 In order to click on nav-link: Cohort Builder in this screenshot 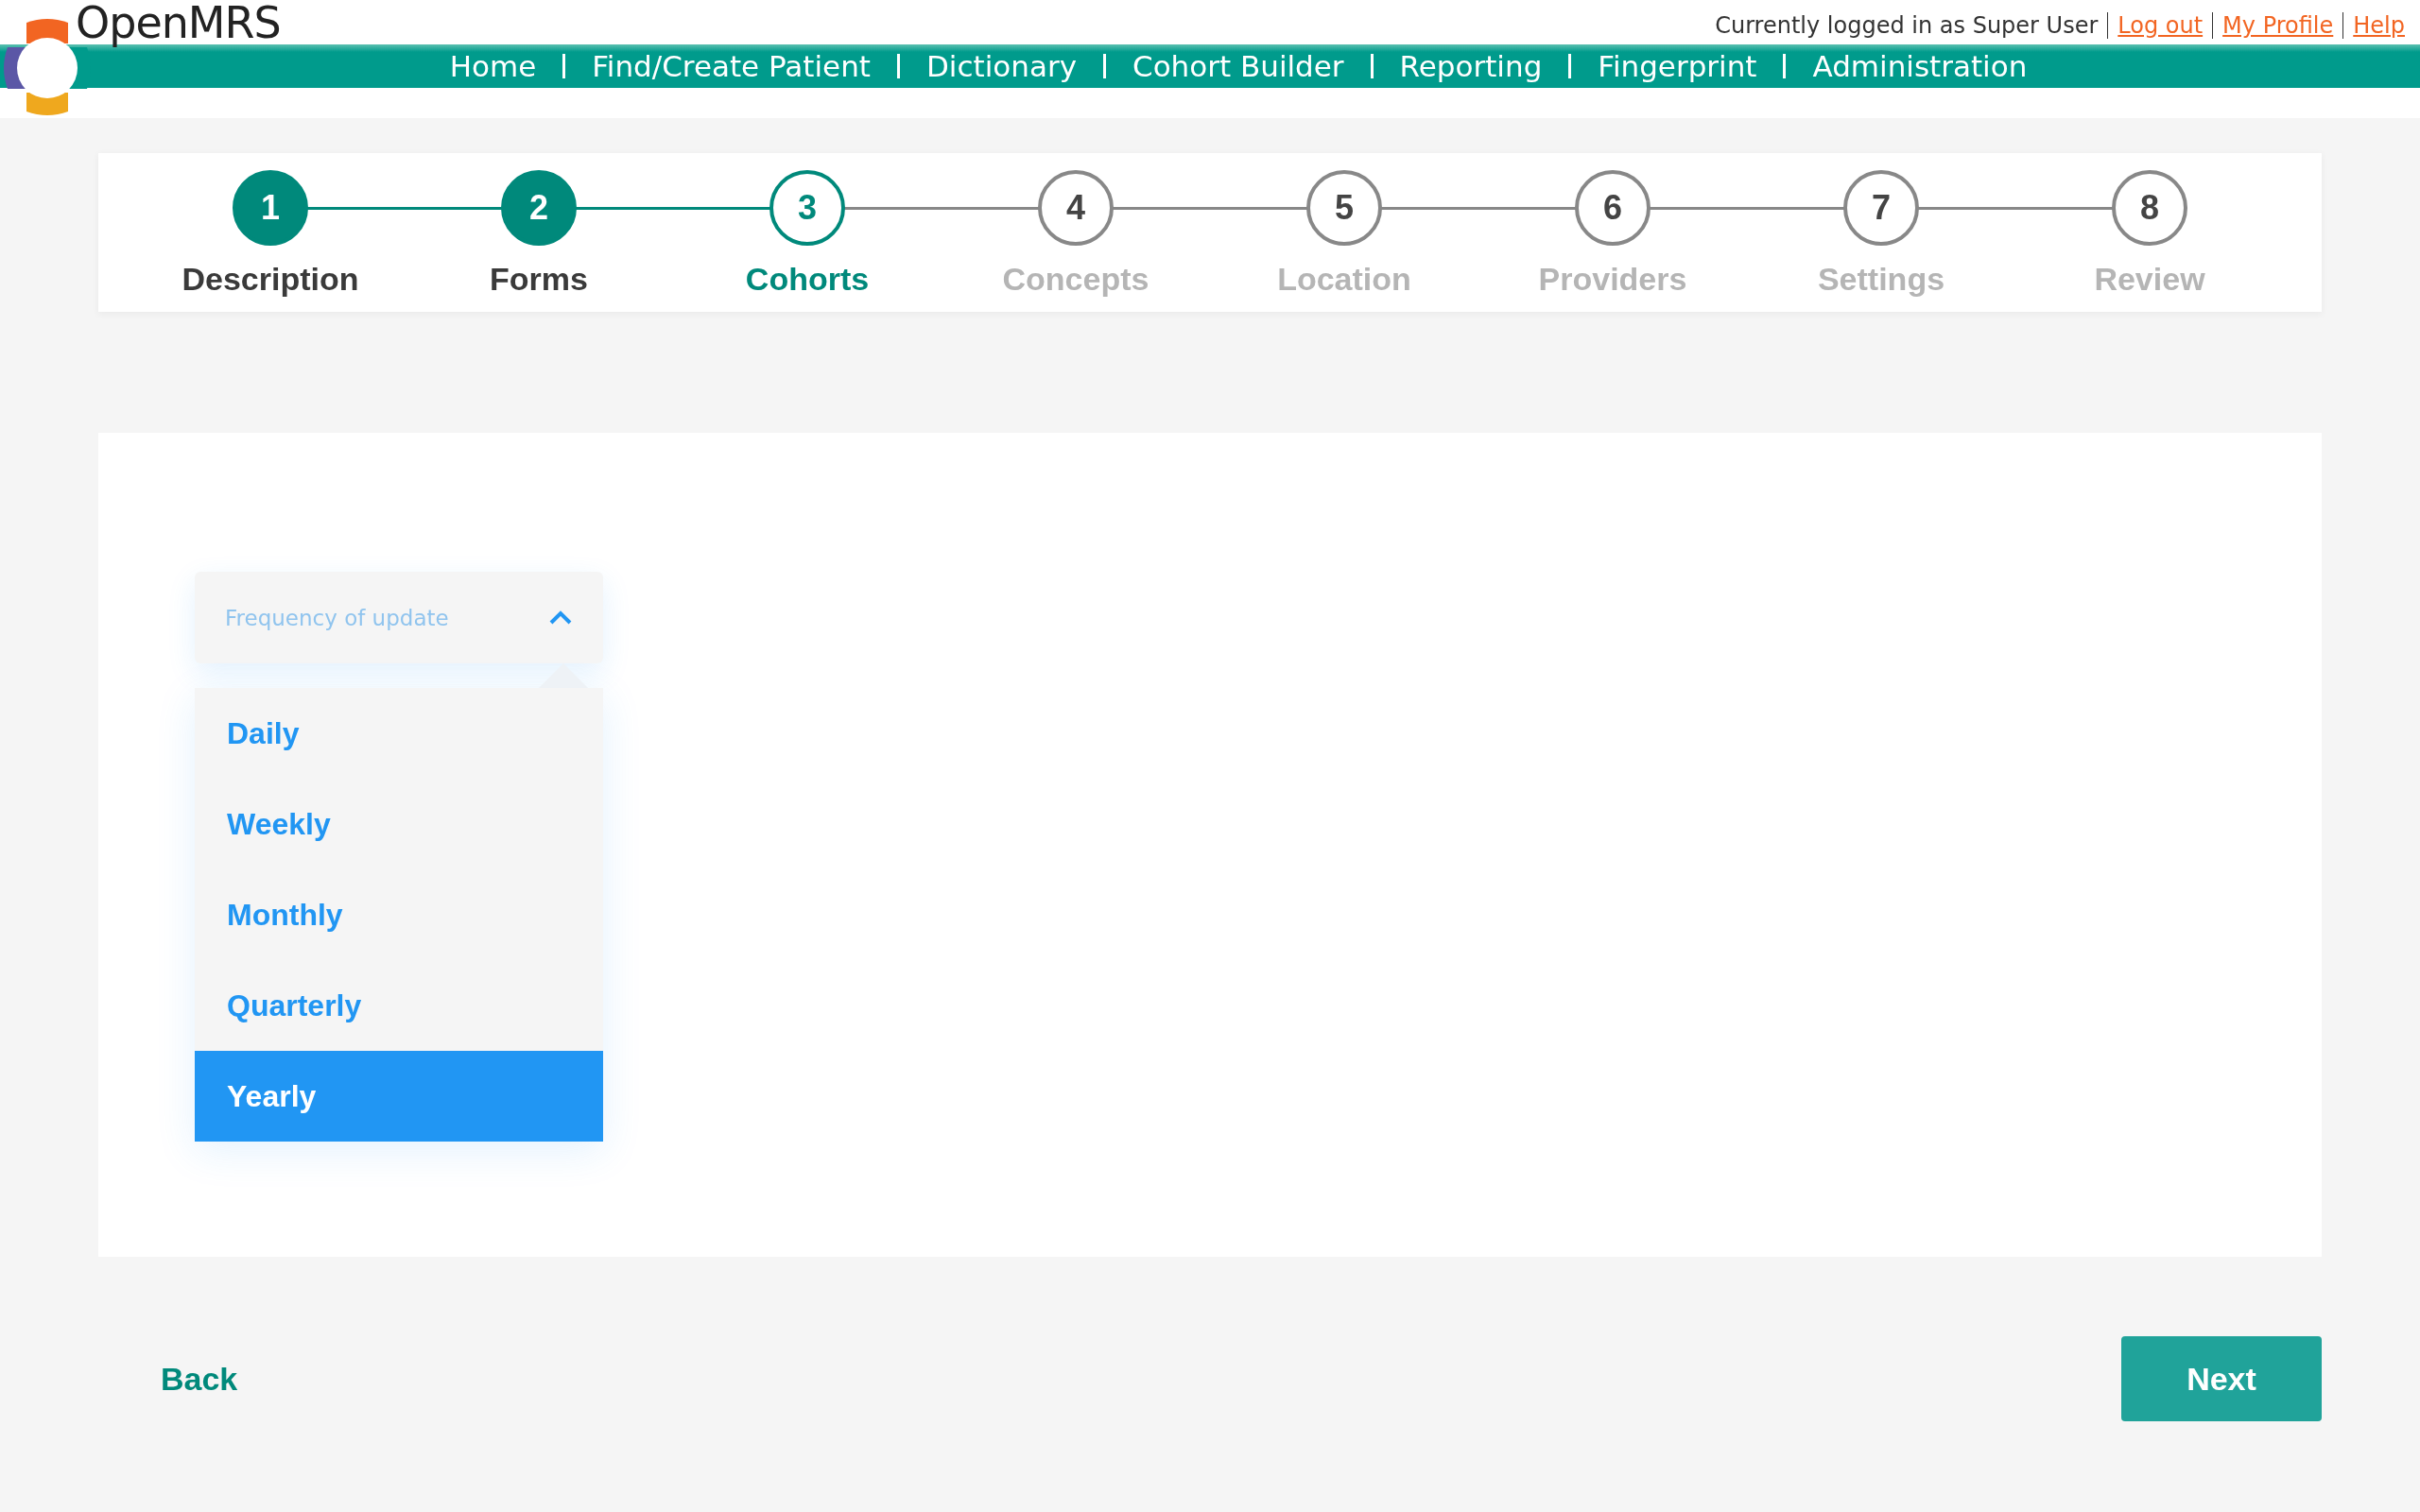, I will do `click(1238, 66)`.